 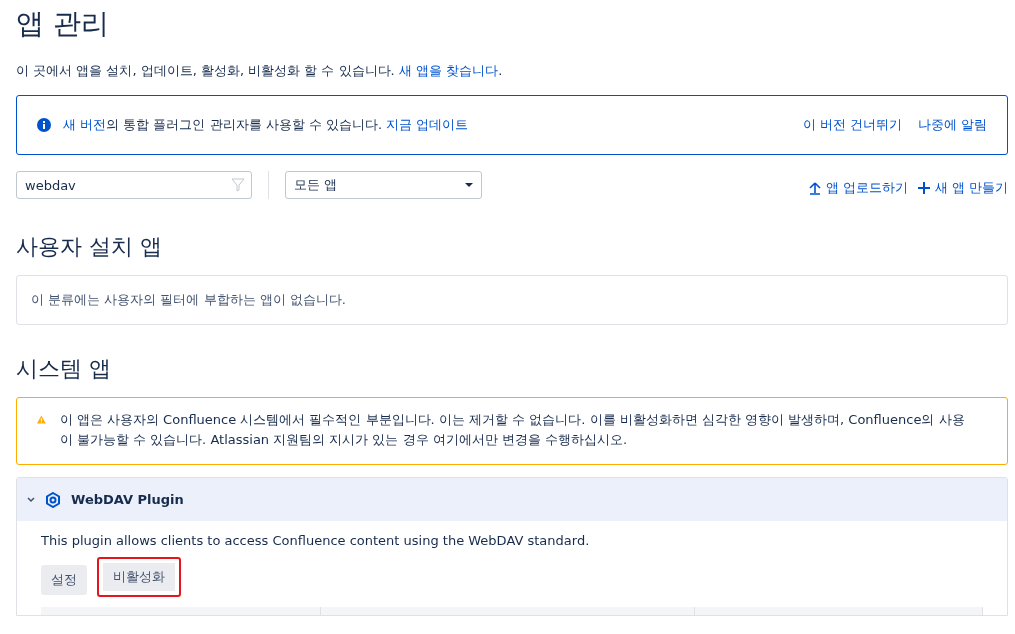 What do you see at coordinates (139, 577) in the screenshot?
I see `app-action-button: 비활성화` at bounding box center [139, 577].